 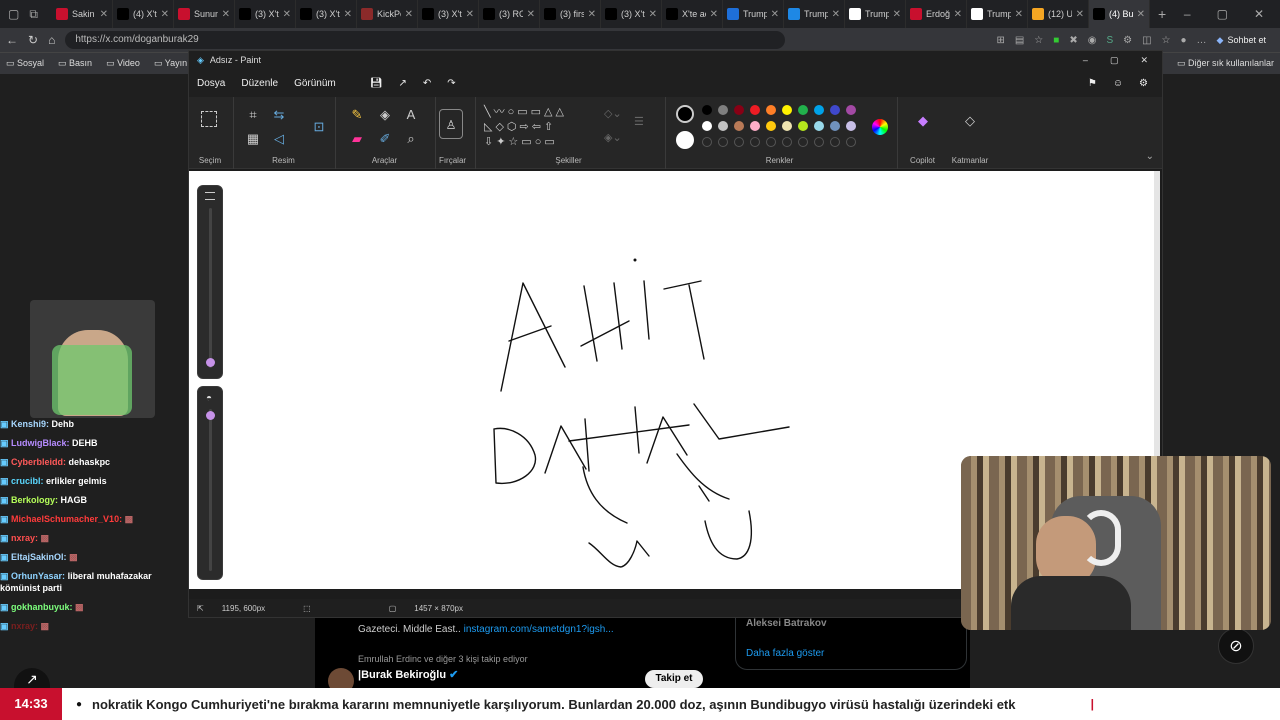 What do you see at coordinates (1119, 14) in the screenshot?
I see `browser-tab: (4) Bu ✕` at bounding box center [1119, 14].